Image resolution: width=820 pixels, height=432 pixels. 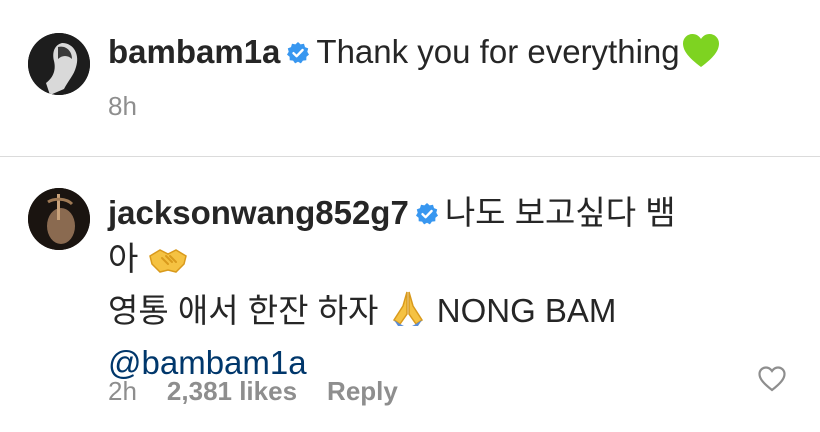 I want to click on likes-count: 2,381 likes, so click(x=232, y=391).